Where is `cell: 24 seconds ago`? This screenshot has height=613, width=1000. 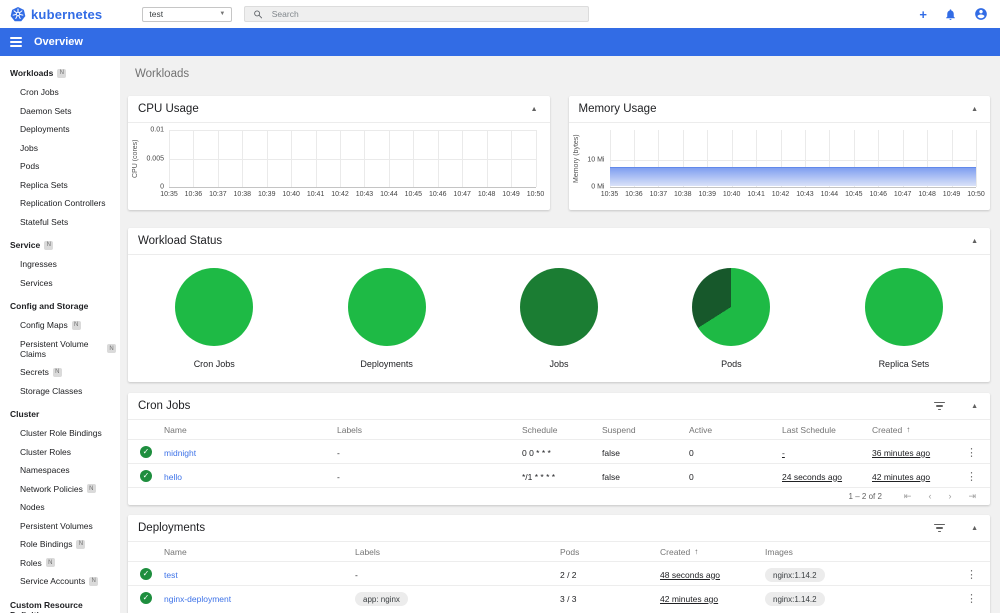
cell: 24 seconds ago is located at coordinates (827, 476).